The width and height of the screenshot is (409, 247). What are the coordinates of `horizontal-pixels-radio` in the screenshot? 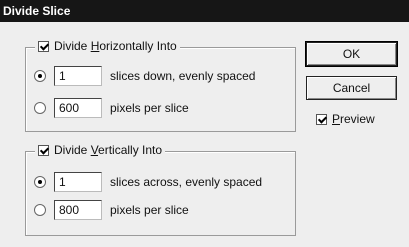 It's located at (40, 108).